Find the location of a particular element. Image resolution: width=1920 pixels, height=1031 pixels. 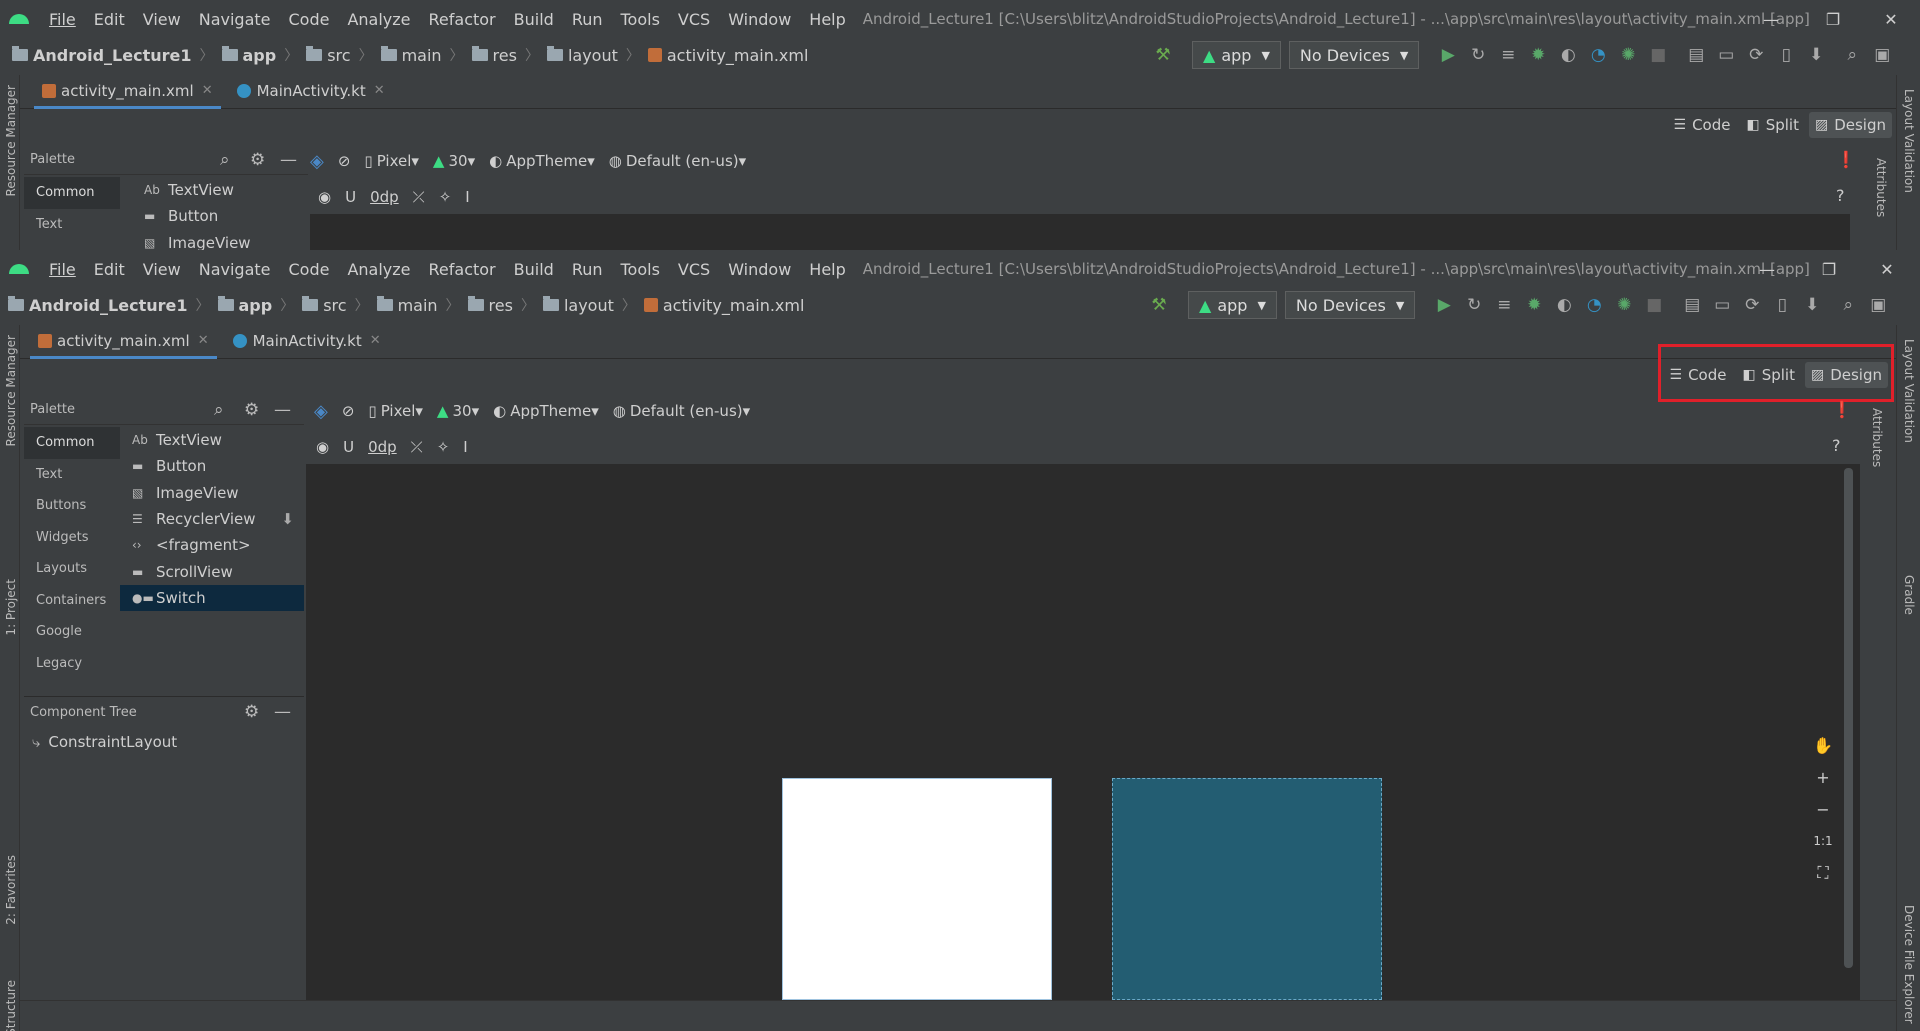

palette-category-legacy: Legacy is located at coordinates (72, 664).